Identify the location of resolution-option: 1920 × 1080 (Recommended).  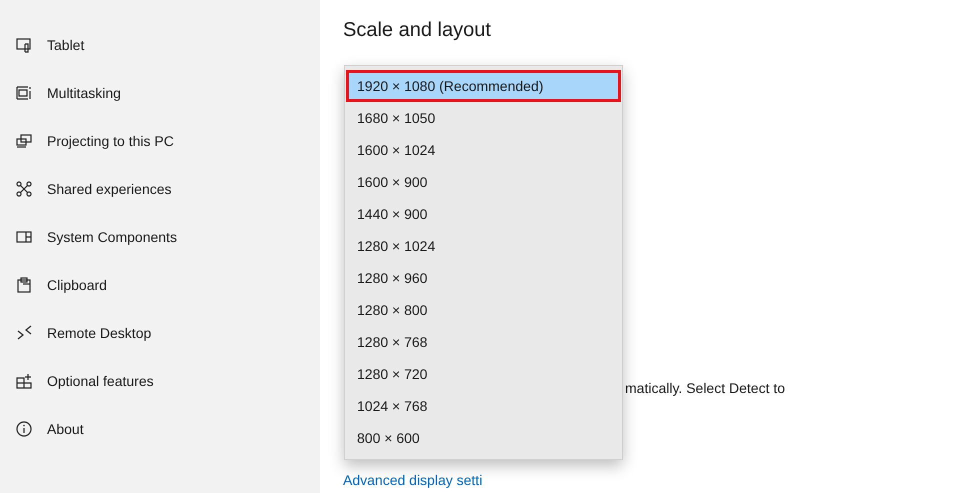
(483, 86).